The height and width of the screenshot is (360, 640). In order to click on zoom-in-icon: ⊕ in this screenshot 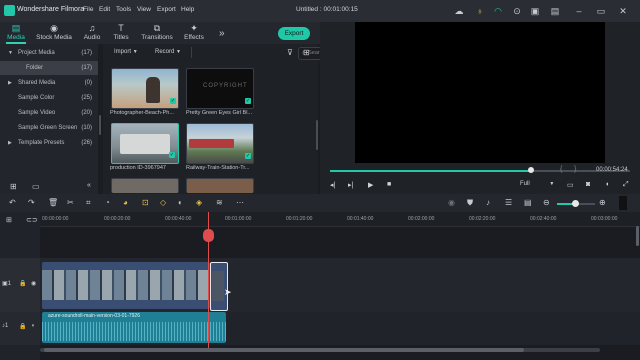, I will do `click(602, 202)`.